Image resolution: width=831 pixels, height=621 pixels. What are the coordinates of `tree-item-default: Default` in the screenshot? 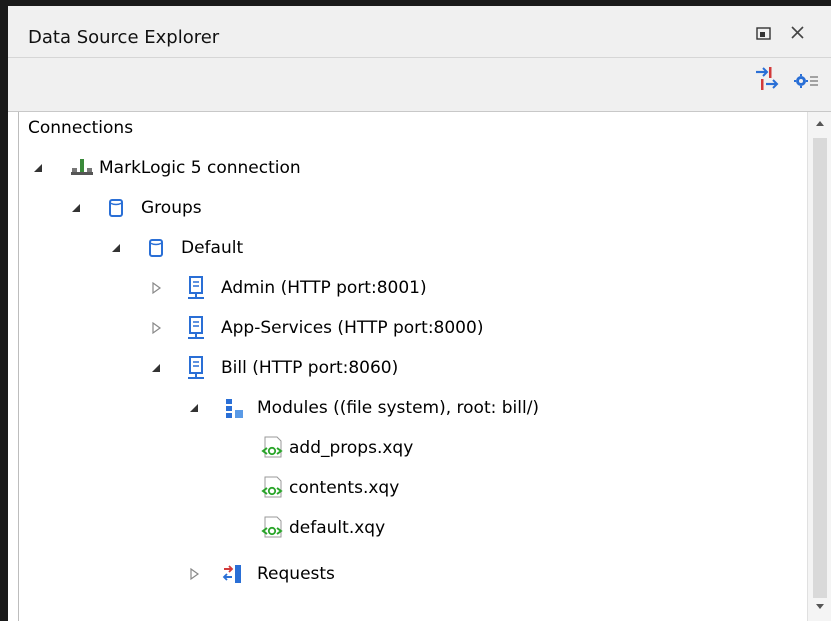 It's located at (257, 248).